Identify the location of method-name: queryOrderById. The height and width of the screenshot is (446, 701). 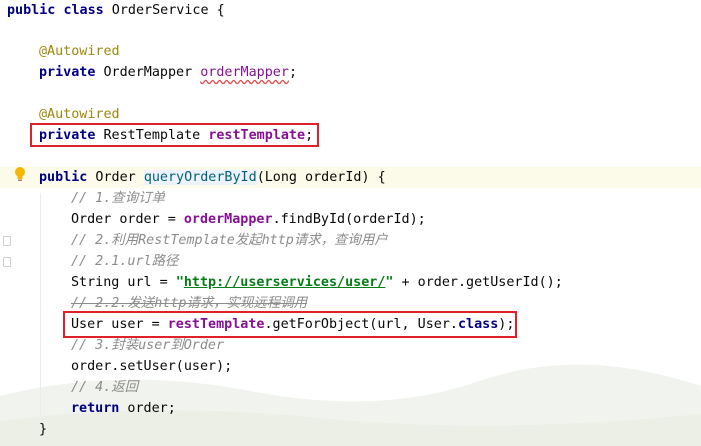
(200, 177).